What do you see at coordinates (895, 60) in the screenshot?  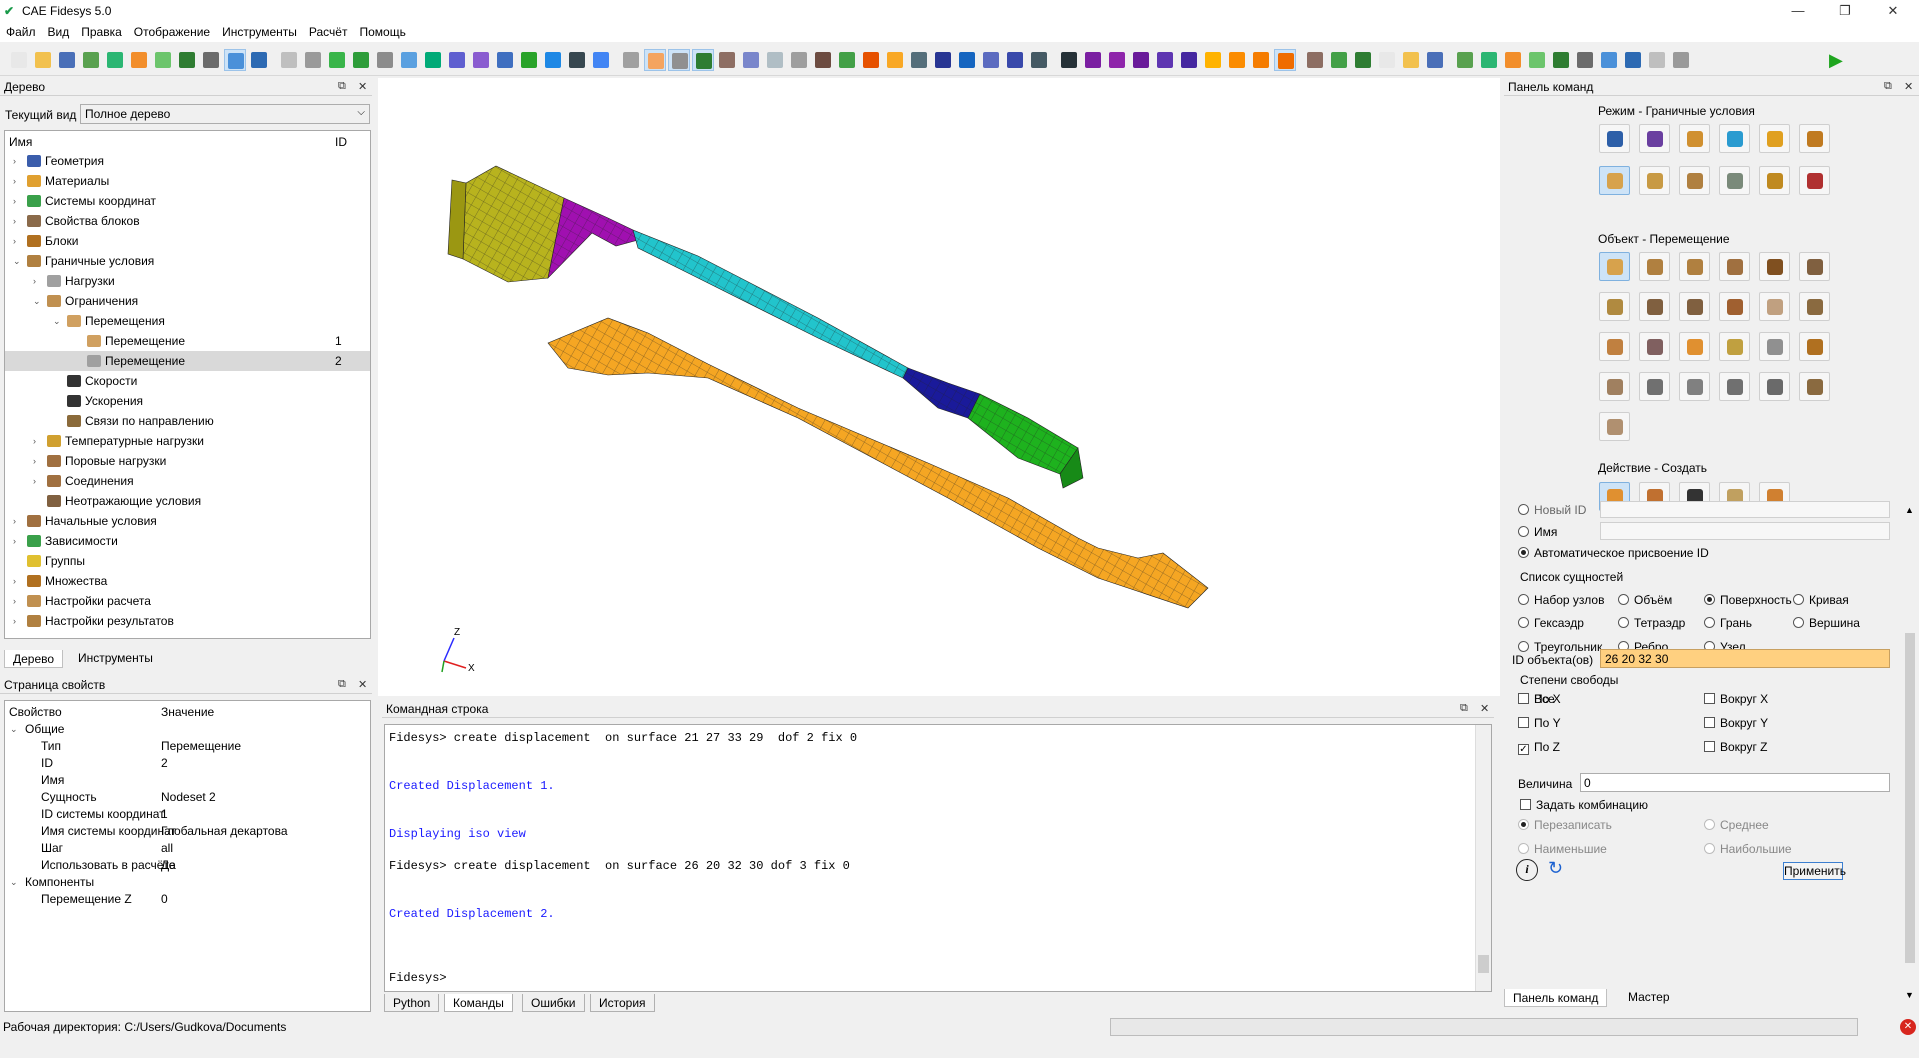 I see `toolbar-tool-36-icon` at bounding box center [895, 60].